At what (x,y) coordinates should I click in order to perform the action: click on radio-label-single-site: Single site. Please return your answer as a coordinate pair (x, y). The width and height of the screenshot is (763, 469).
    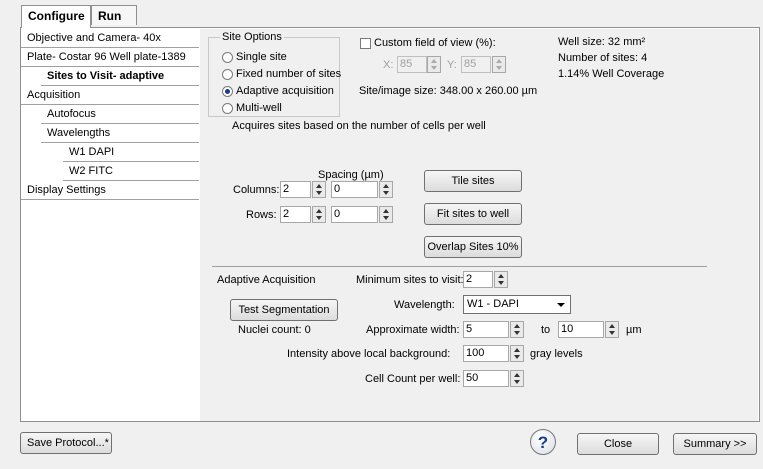
    Looking at the image, I should click on (261, 57).